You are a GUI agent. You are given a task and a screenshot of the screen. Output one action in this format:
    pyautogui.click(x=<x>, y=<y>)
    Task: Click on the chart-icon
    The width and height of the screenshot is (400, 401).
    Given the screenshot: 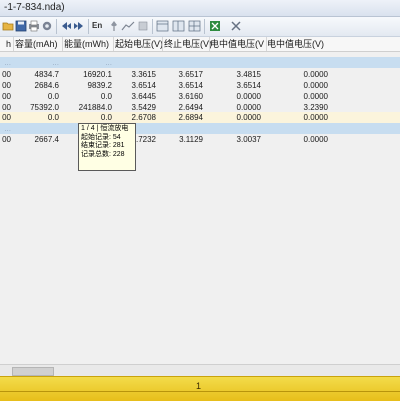 What is the action you would take?
    pyautogui.click(x=128, y=26)
    